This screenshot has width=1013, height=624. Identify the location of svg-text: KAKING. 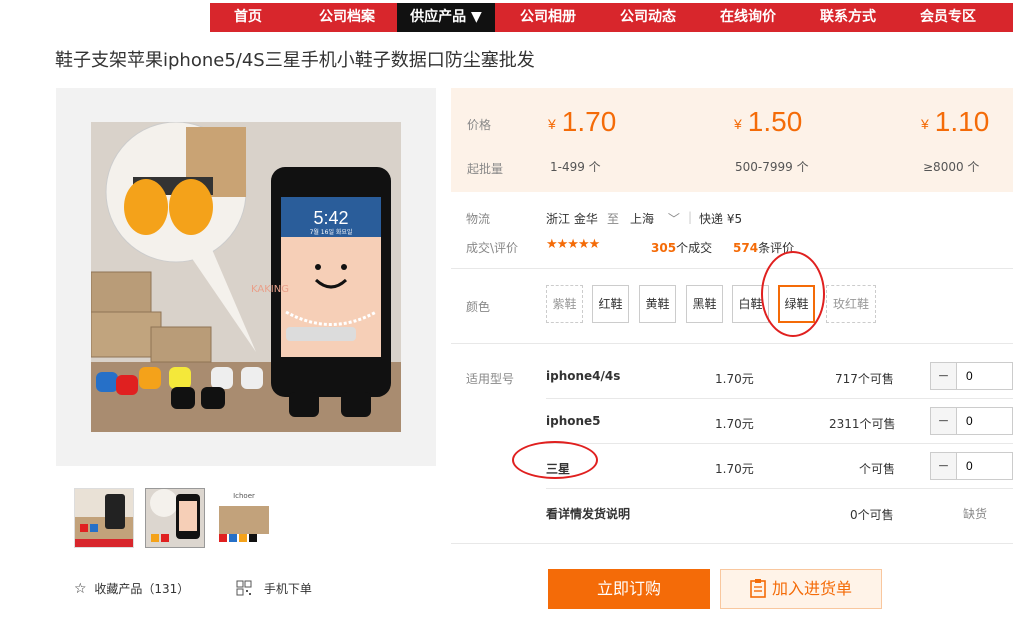
(270, 289).